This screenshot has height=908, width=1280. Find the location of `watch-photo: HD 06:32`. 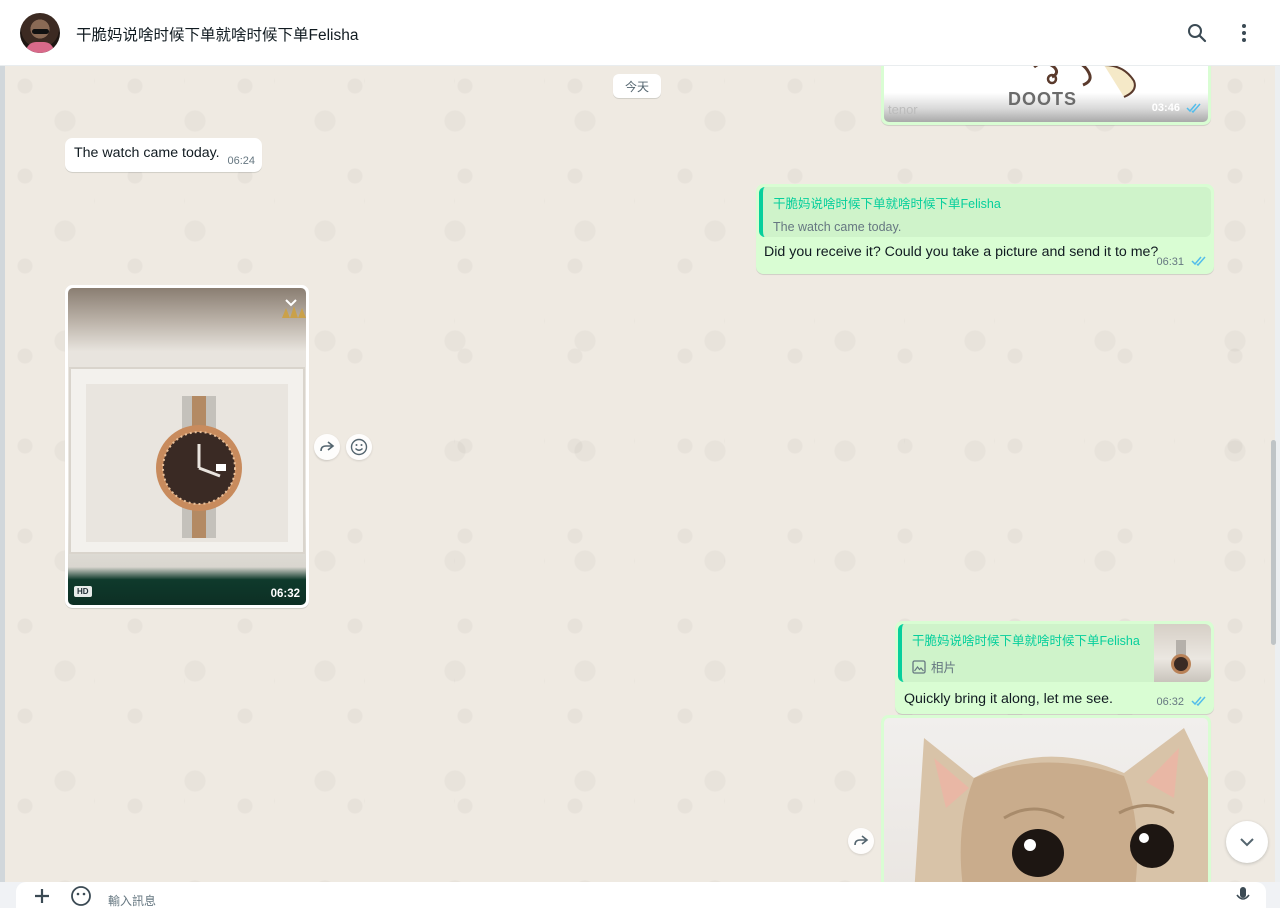

watch-photo: HD 06:32 is located at coordinates (187, 446).